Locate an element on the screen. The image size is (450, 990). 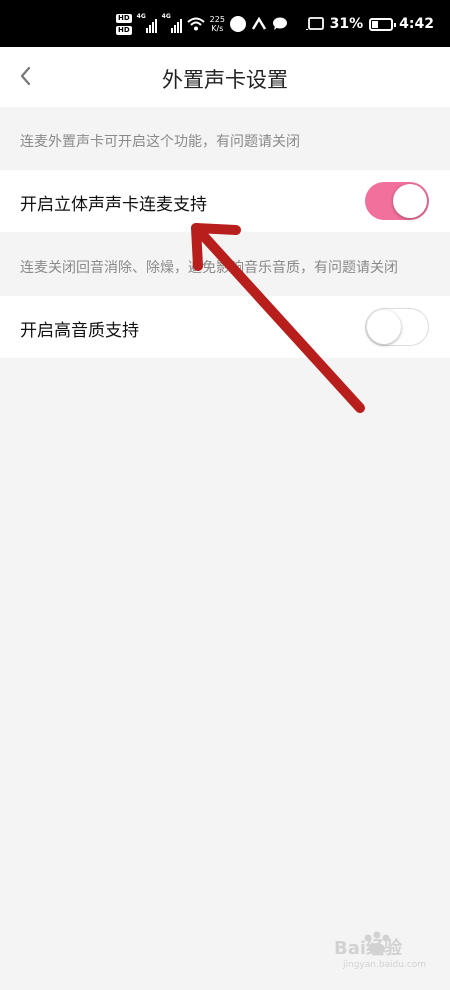
network-speed: 225 K/s is located at coordinates (217, 24).